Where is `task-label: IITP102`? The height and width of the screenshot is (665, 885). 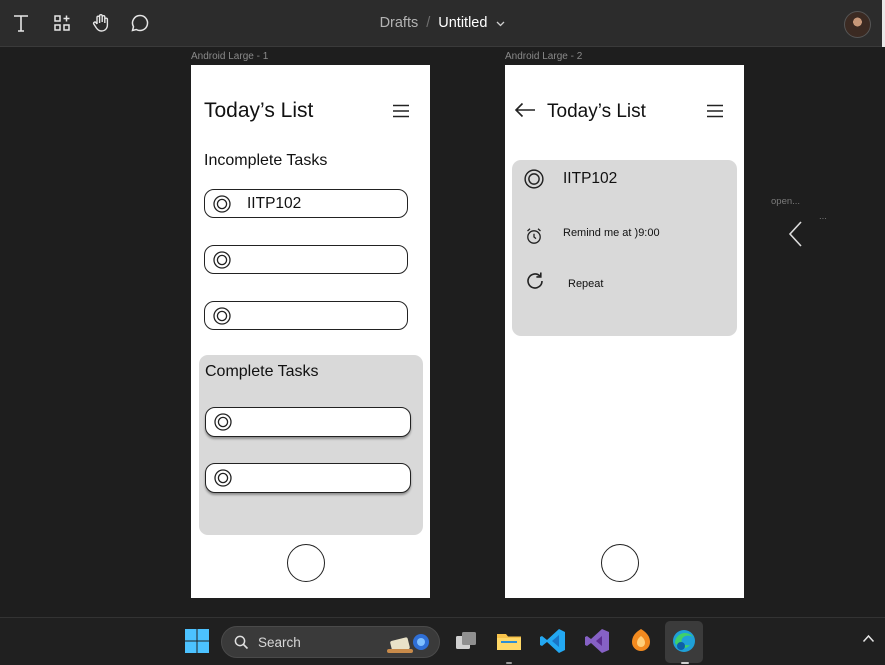
task-label: IITP102 is located at coordinates (274, 203).